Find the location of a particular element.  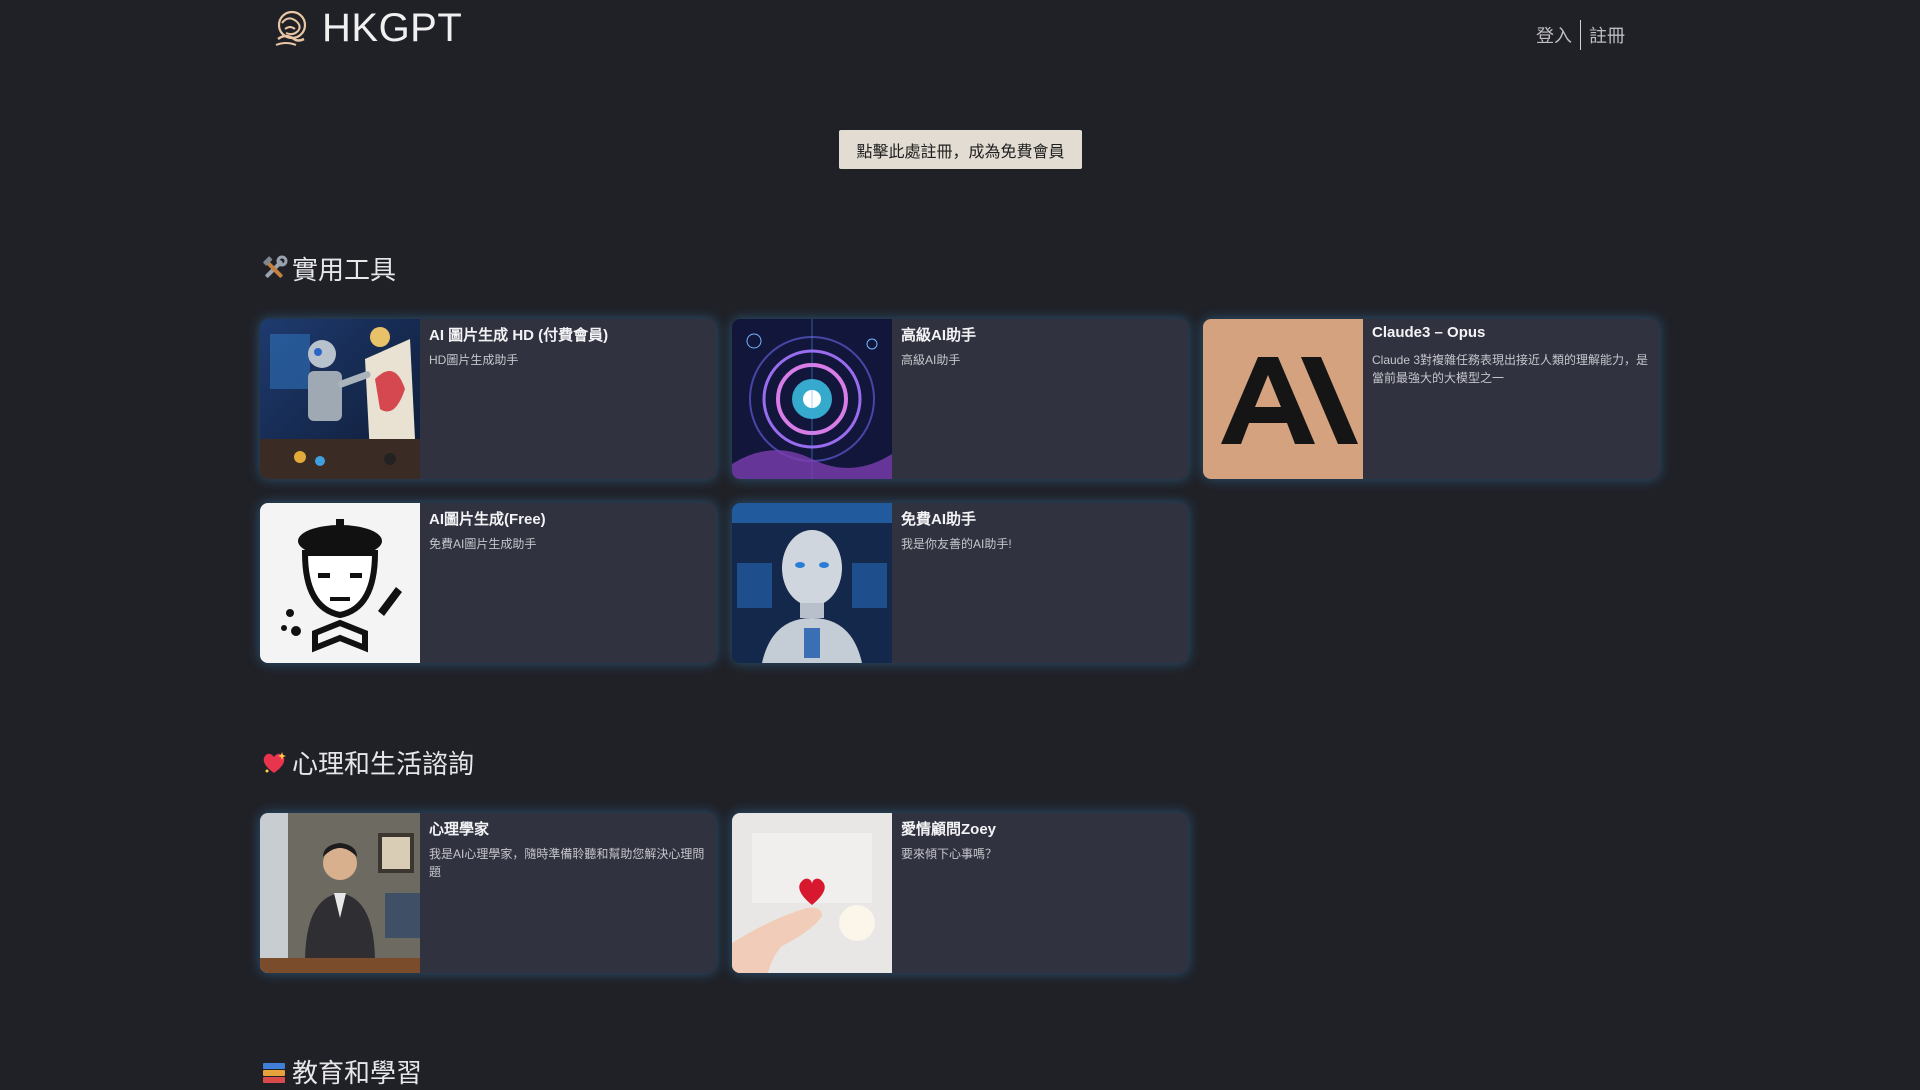

card-title: 高級AI助手 is located at coordinates (939, 335).